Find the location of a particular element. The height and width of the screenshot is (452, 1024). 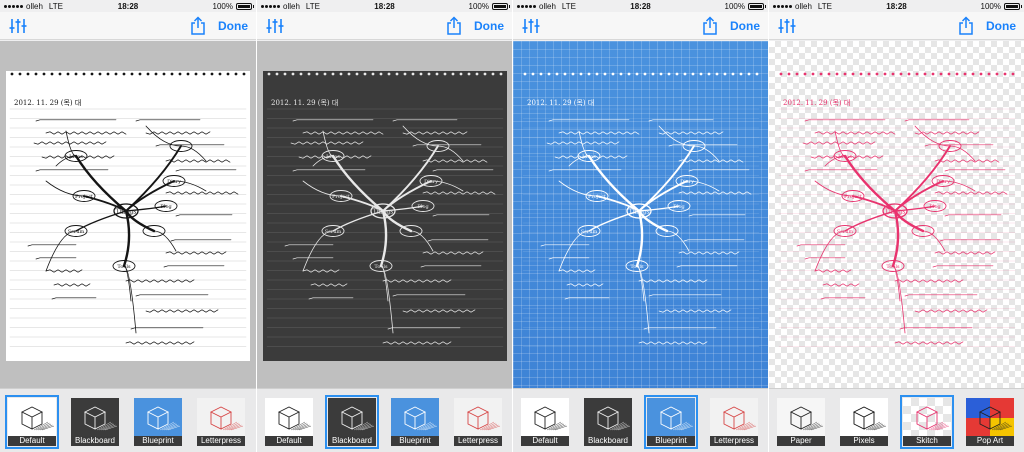

filter-skitch: Skitch is located at coordinates (927, 422).